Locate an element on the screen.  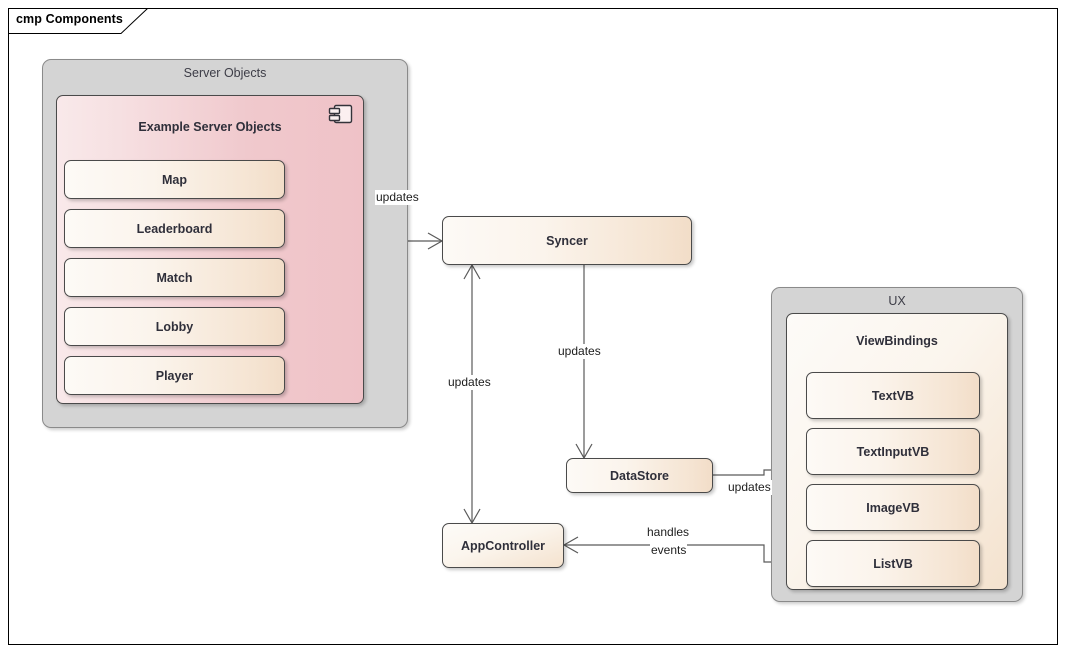
component-textvb: TextVB is located at coordinates (893, 395).